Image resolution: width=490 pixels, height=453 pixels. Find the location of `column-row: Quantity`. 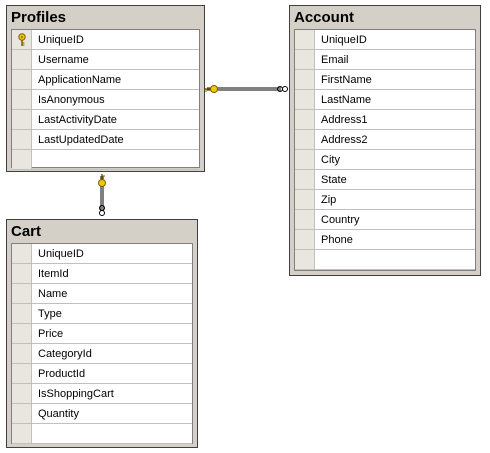

column-row: Quantity is located at coordinates (102, 414).